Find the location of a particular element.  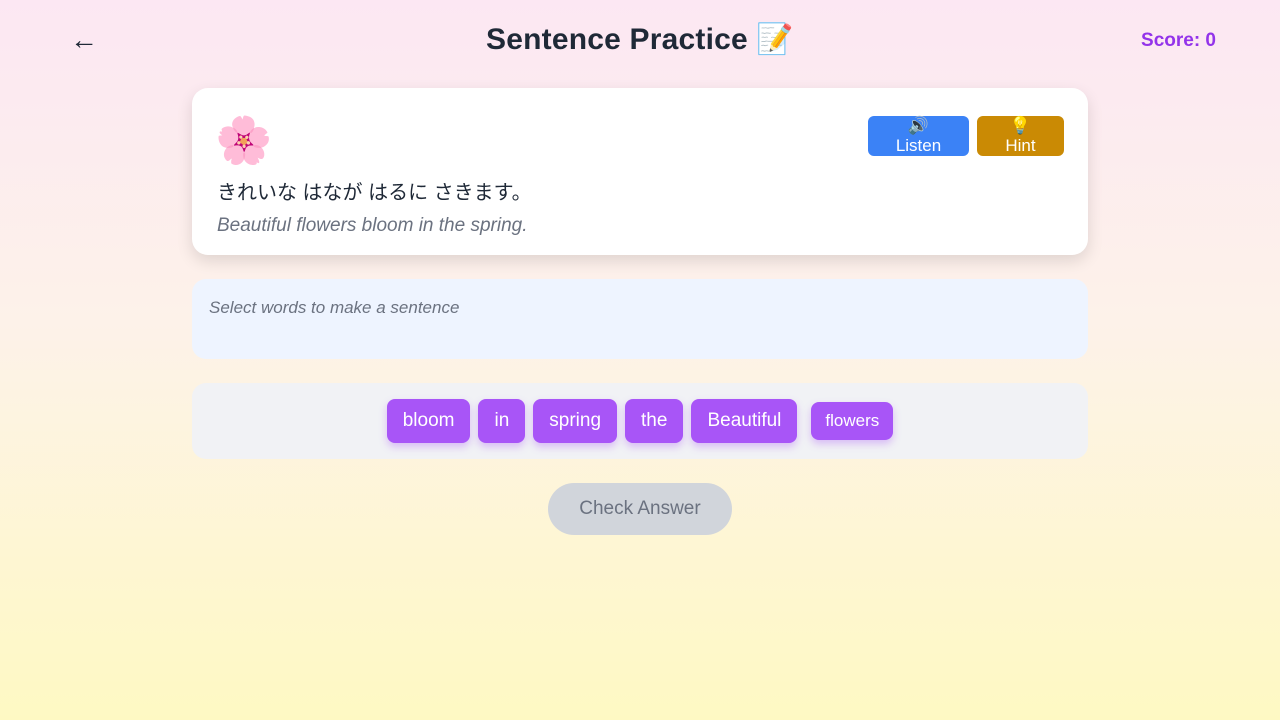

answer-drop-area: Select words to make a sentence is located at coordinates (640, 319).